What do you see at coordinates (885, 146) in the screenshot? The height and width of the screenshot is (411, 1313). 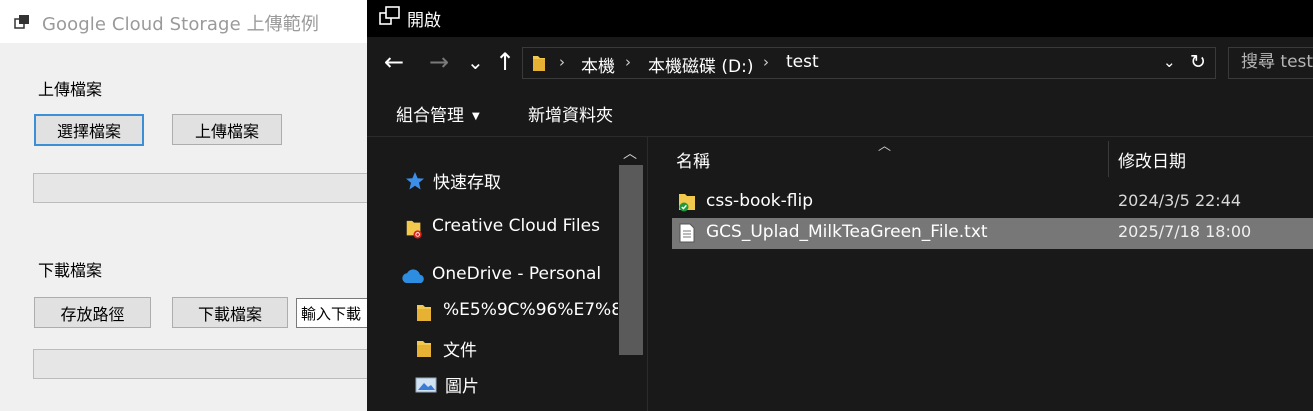 I see `sort-ascending-icon: ︿` at bounding box center [885, 146].